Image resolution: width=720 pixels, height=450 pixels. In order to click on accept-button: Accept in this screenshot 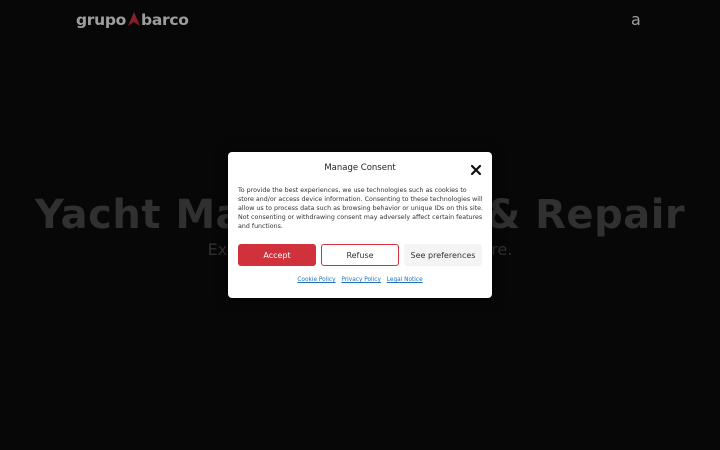, I will do `click(277, 255)`.